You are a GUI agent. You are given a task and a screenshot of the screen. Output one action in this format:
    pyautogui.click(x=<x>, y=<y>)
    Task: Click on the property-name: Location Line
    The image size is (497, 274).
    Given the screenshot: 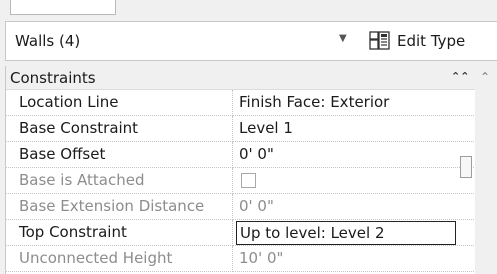 What is the action you would take?
    pyautogui.click(x=69, y=102)
    